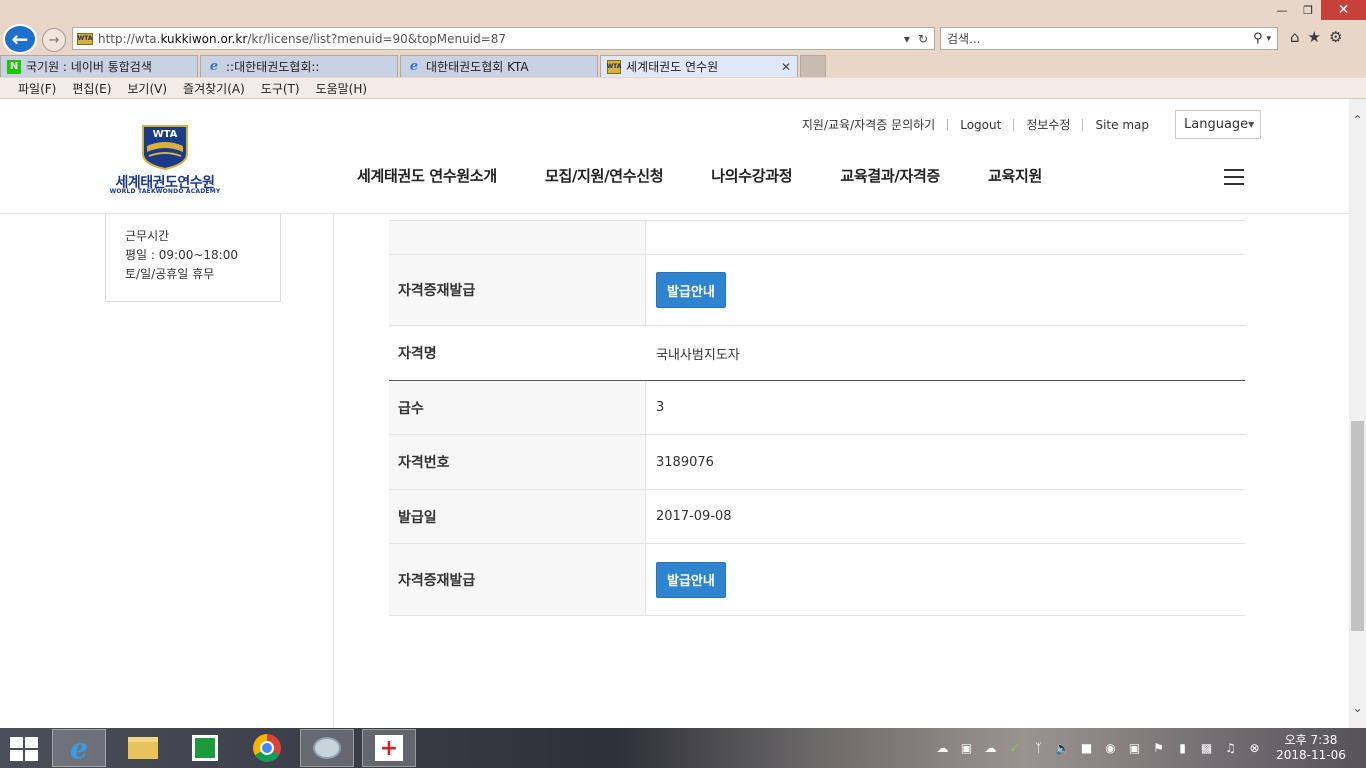 The image size is (1366, 768). I want to click on tab-kta-2: e 대한태권도협회 KTA, so click(499, 66).